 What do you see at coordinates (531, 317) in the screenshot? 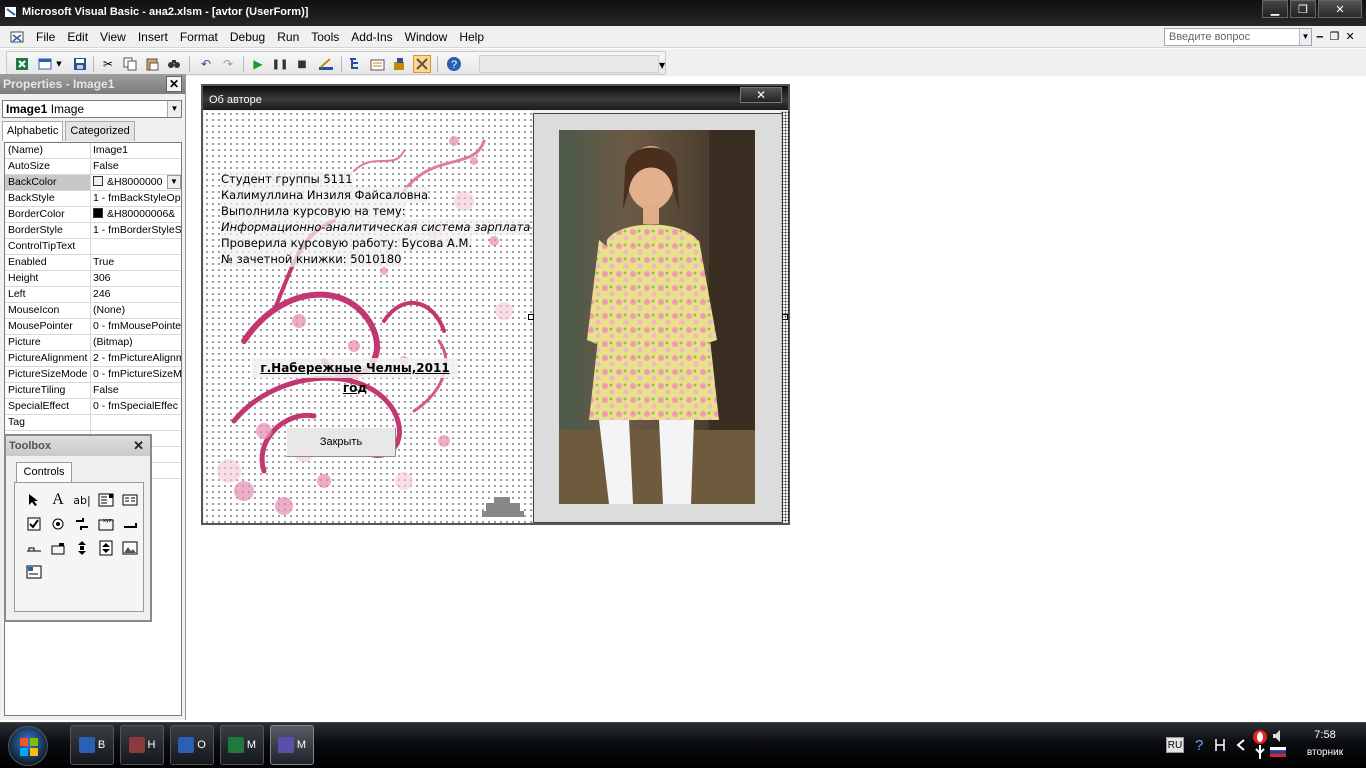
I see `selection-handle` at bounding box center [531, 317].